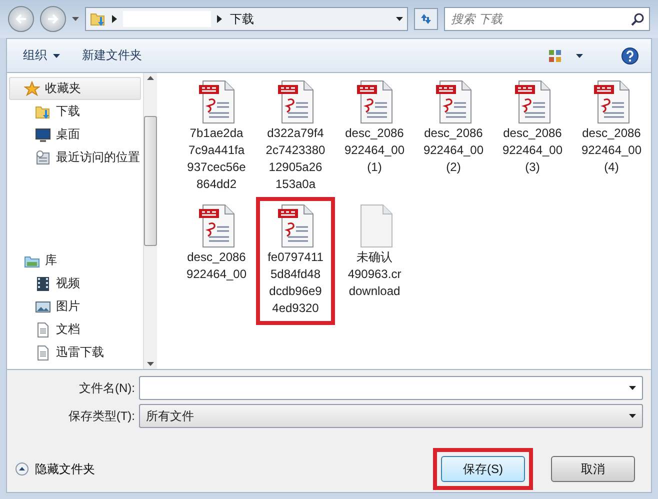  I want to click on sidebar-item: 桌面, so click(75, 134).